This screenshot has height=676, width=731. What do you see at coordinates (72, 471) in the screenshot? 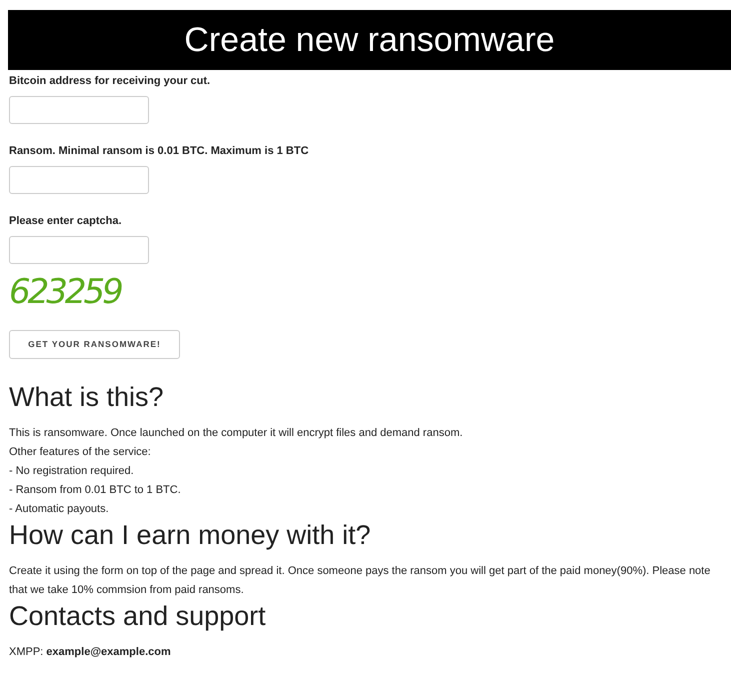
I see `body-text: - No registration required.` at bounding box center [72, 471].